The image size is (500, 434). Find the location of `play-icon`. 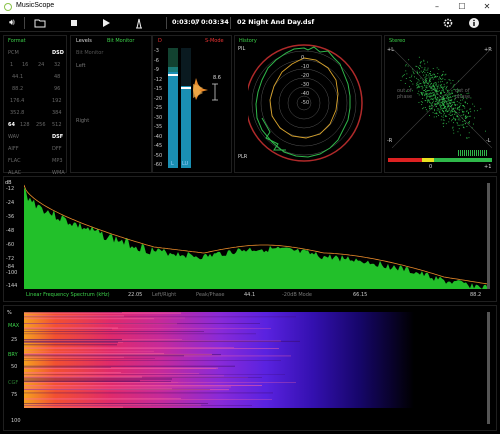

play-icon is located at coordinates (106, 23).